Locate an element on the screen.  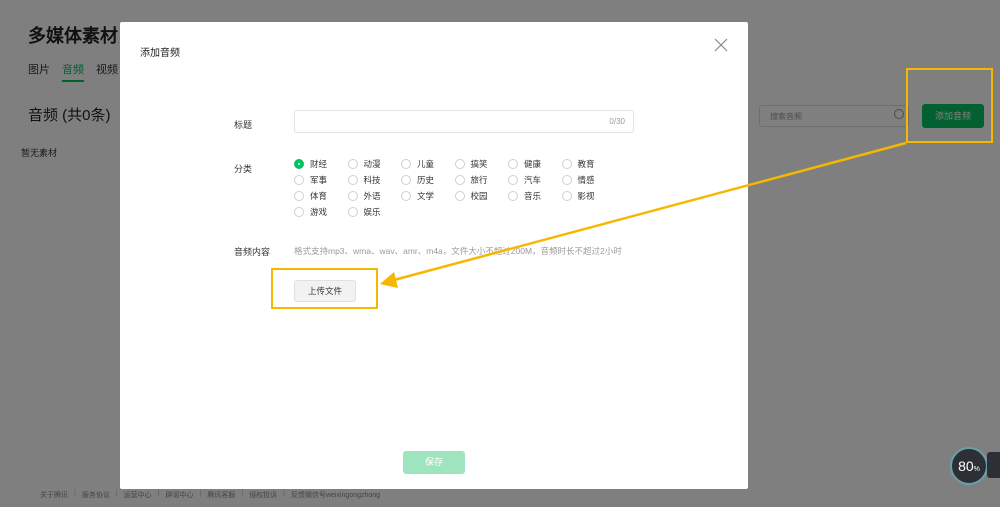
category-option-label: 历史 is located at coordinates (426, 180).